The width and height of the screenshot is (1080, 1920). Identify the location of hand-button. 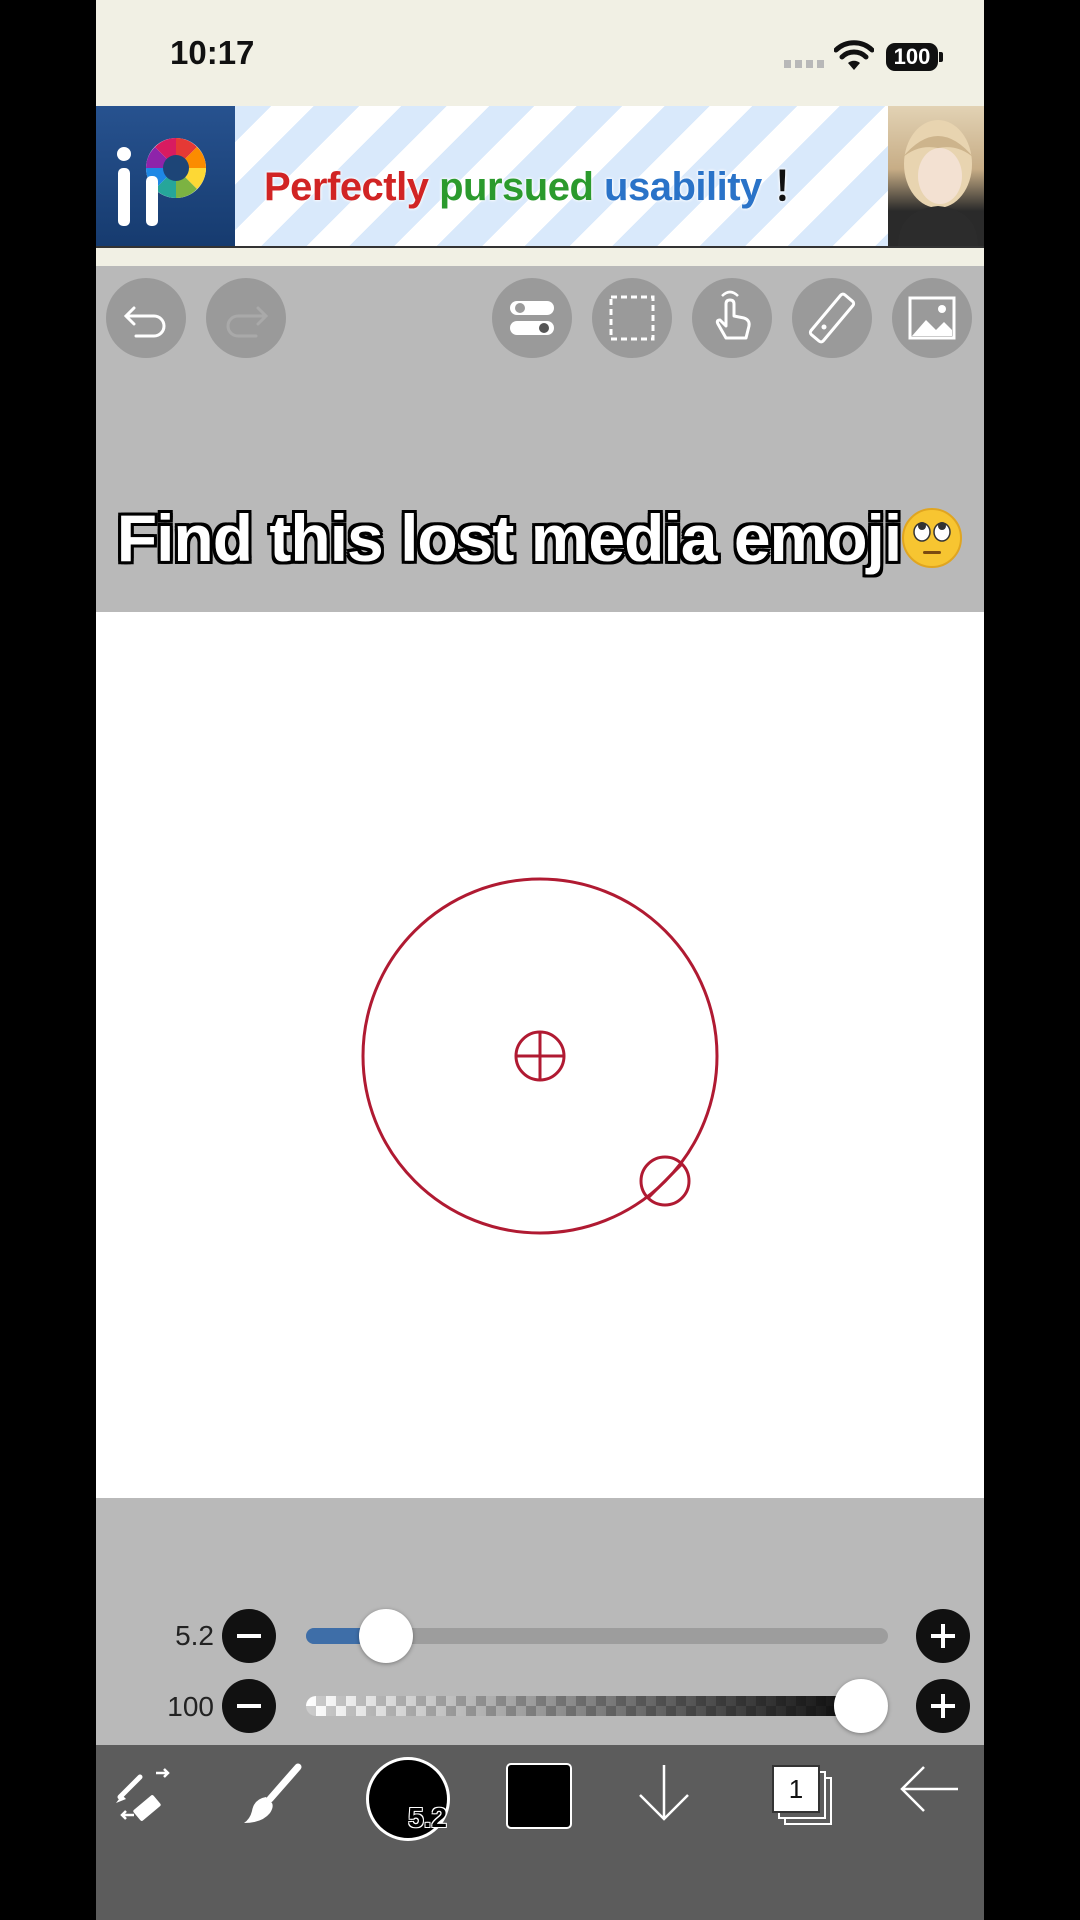
(732, 318).